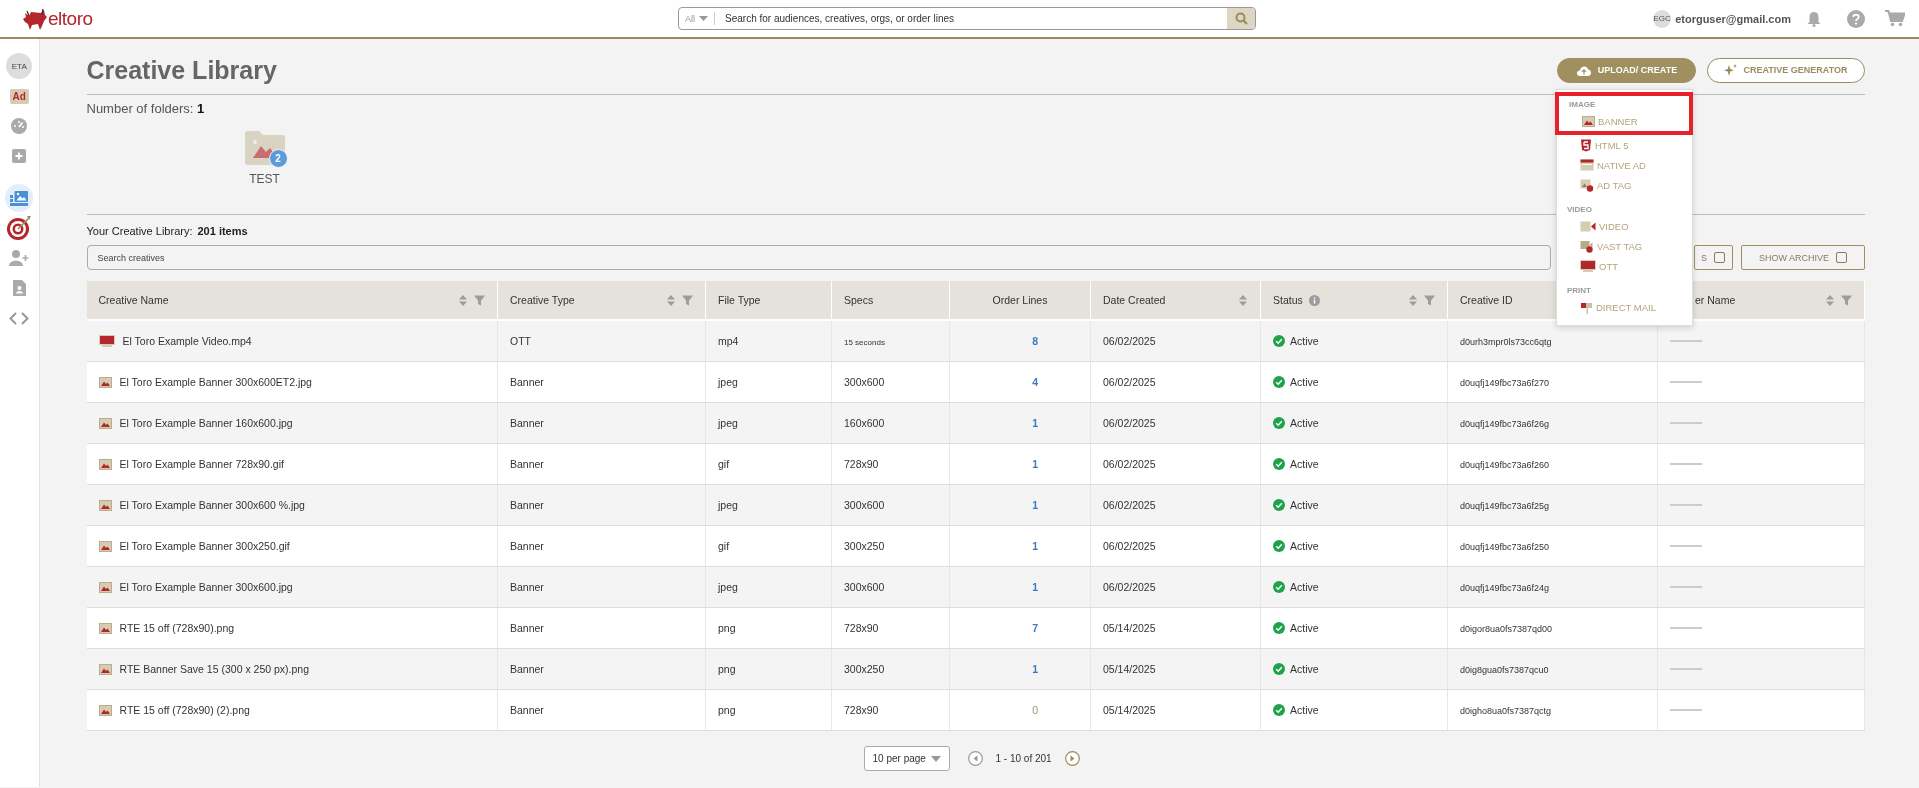 This screenshot has height=788, width=1919. What do you see at coordinates (861, 628) in the screenshot?
I see `specs: 728x90` at bounding box center [861, 628].